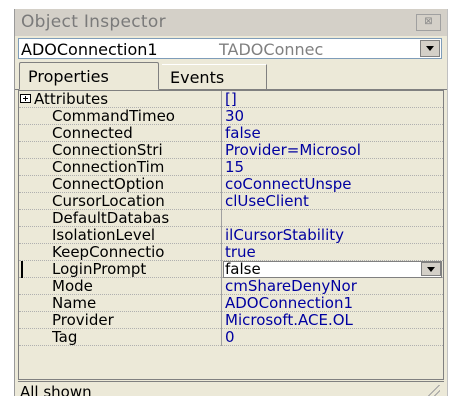 This screenshot has height=396, width=456. What do you see at coordinates (334, 99) in the screenshot?
I see `property-value: []` at bounding box center [334, 99].